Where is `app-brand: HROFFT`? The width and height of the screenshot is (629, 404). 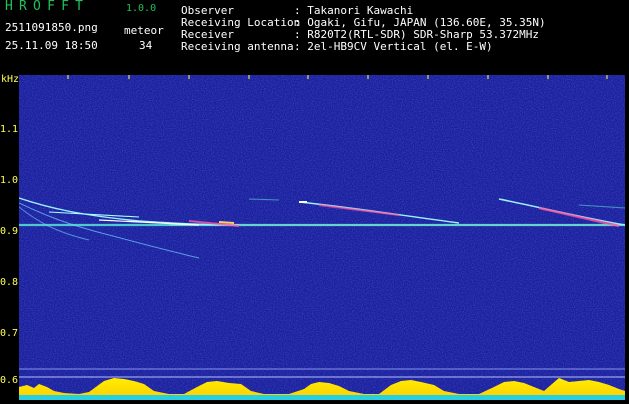 app-brand: HROFFT is located at coordinates (47, 7).